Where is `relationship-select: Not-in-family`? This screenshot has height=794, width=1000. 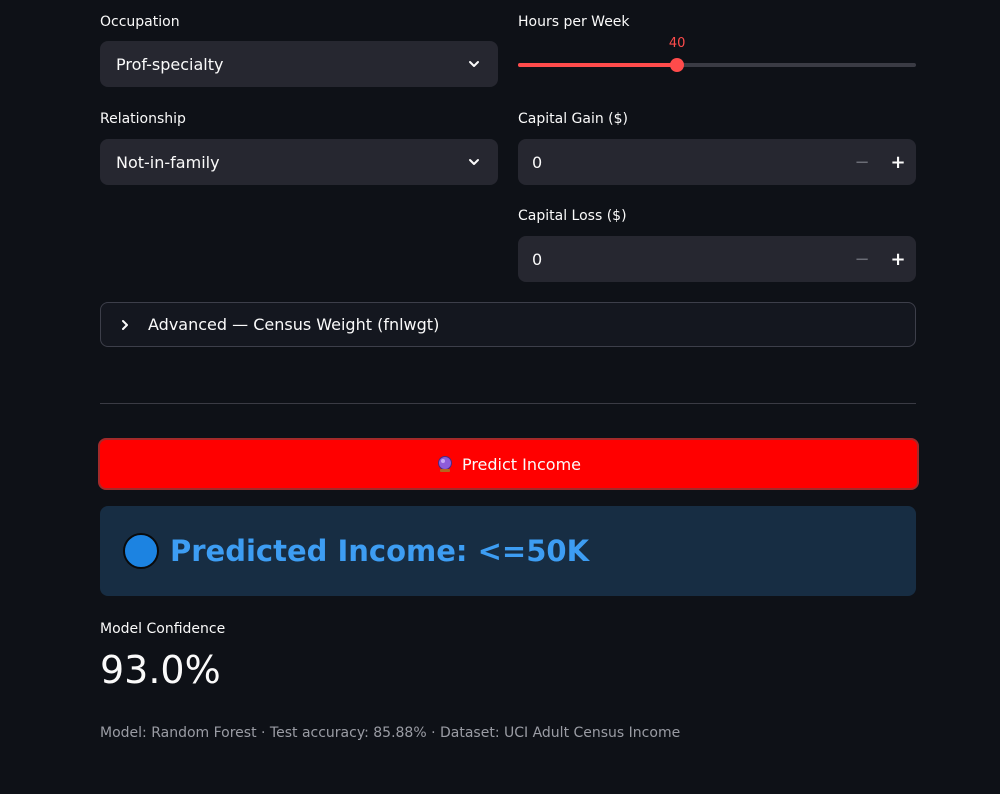 relationship-select: Not-in-family is located at coordinates (299, 162).